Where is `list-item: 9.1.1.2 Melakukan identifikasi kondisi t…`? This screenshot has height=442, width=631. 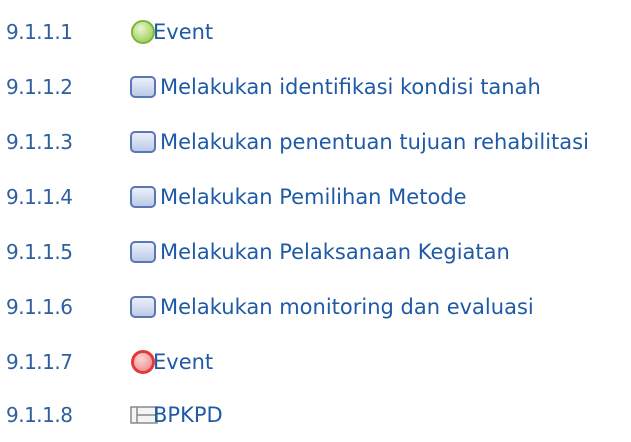
list-item: 9.1.1.2 Melakukan identifikasi kondisi t… is located at coordinates (315, 87).